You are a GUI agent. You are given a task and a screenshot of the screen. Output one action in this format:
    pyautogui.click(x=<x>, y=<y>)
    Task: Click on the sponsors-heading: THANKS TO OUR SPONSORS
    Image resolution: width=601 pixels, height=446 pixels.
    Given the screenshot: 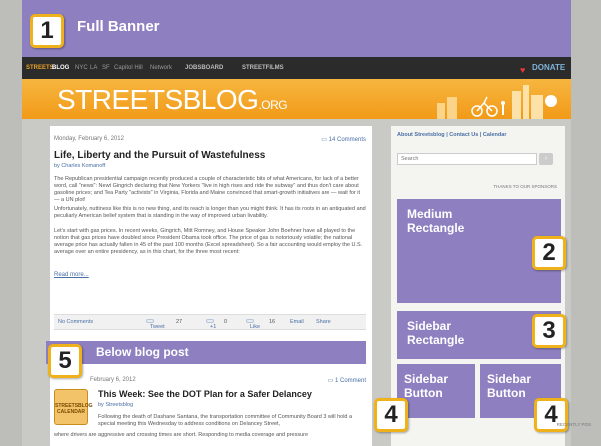 What is the action you would take?
    pyautogui.click(x=525, y=186)
    